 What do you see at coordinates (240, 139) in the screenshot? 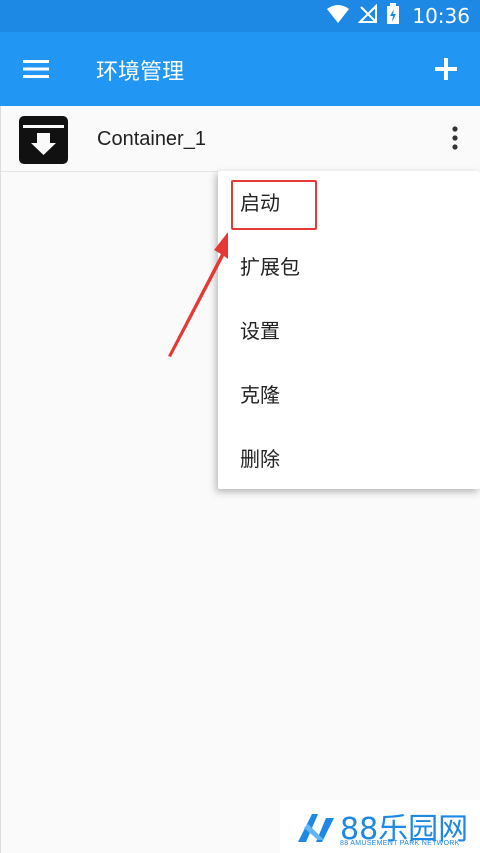
I see `list-item: Container_1` at bounding box center [240, 139].